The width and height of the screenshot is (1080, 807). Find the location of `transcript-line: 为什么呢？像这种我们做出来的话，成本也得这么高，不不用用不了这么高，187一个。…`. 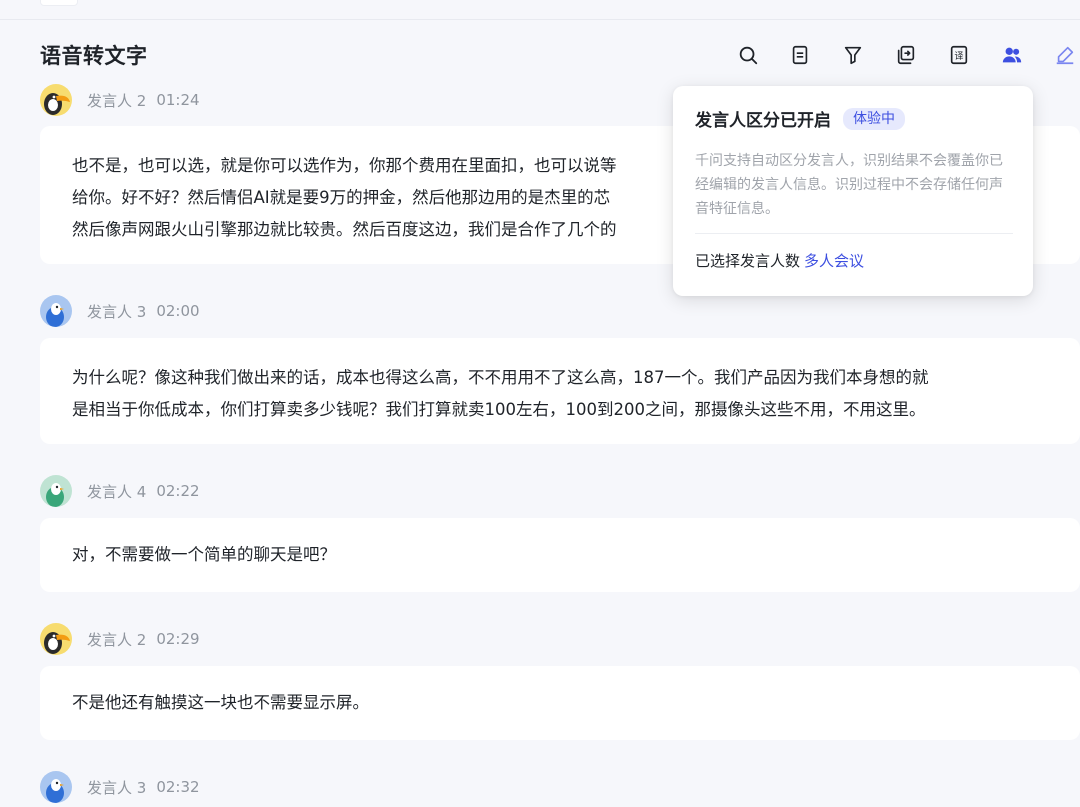

transcript-line: 为什么呢？像这种我们做出来的话，成本也得这么高，不不用用不了这么高，187一个。… is located at coordinates (500, 377).